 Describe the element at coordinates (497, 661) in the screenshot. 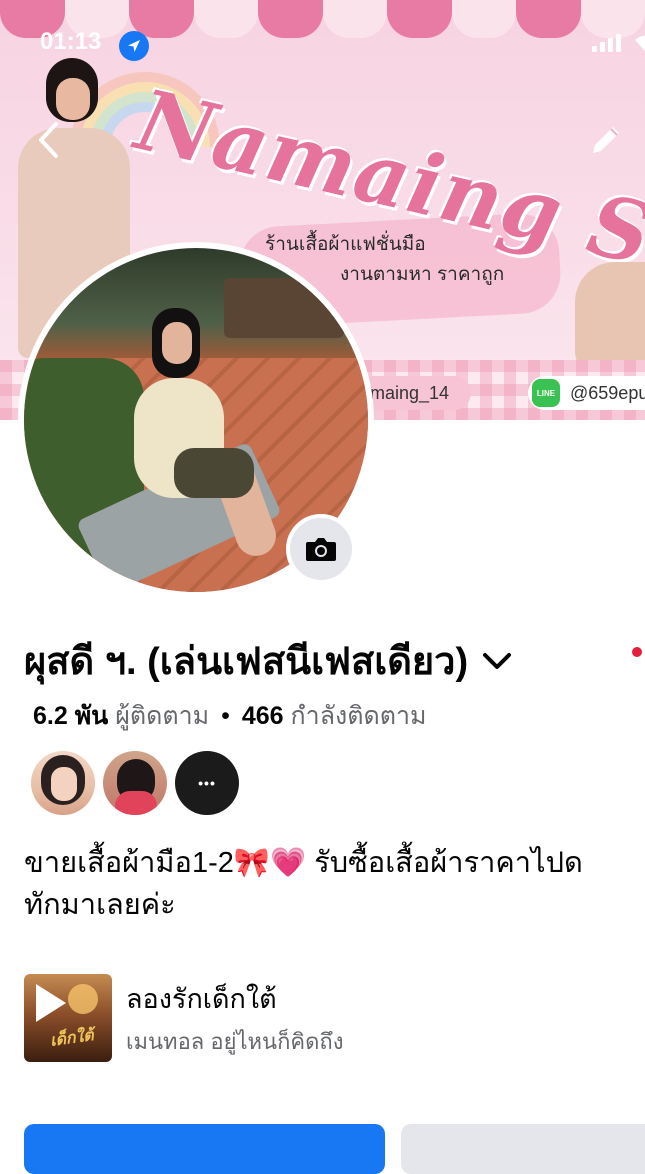

I see `chevron-down-icon` at that location.